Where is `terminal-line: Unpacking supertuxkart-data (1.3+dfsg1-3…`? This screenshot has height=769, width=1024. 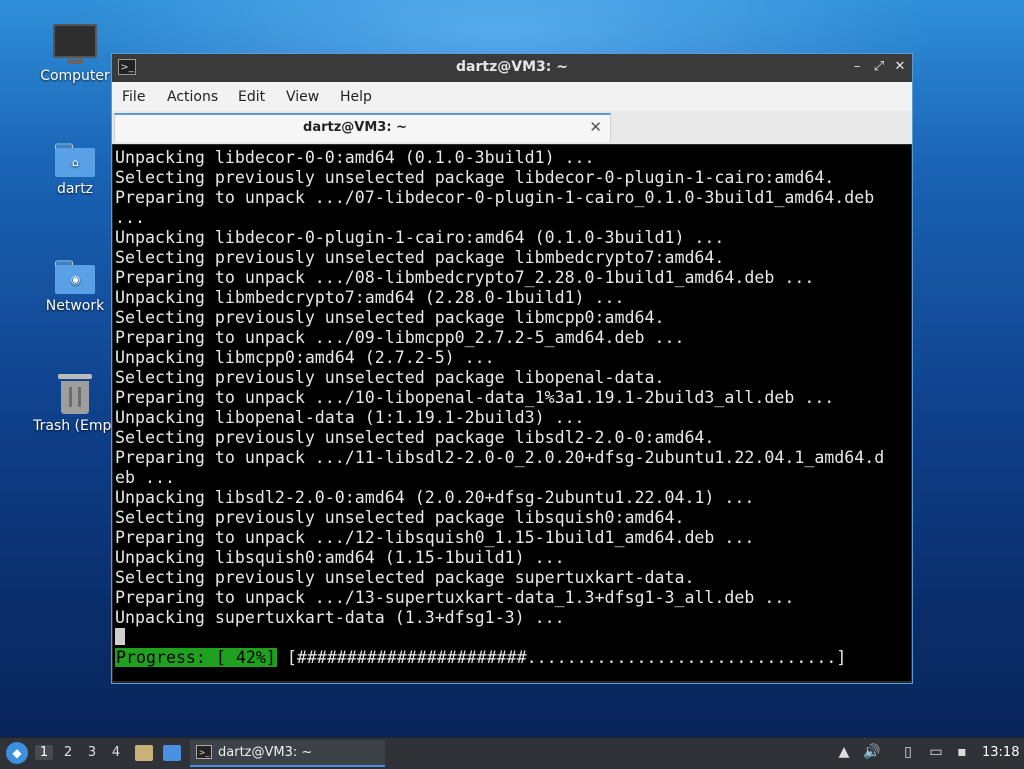
terminal-line: Unpacking supertuxkart-data (1.3+dfsg1-3… is located at coordinates (340, 617).